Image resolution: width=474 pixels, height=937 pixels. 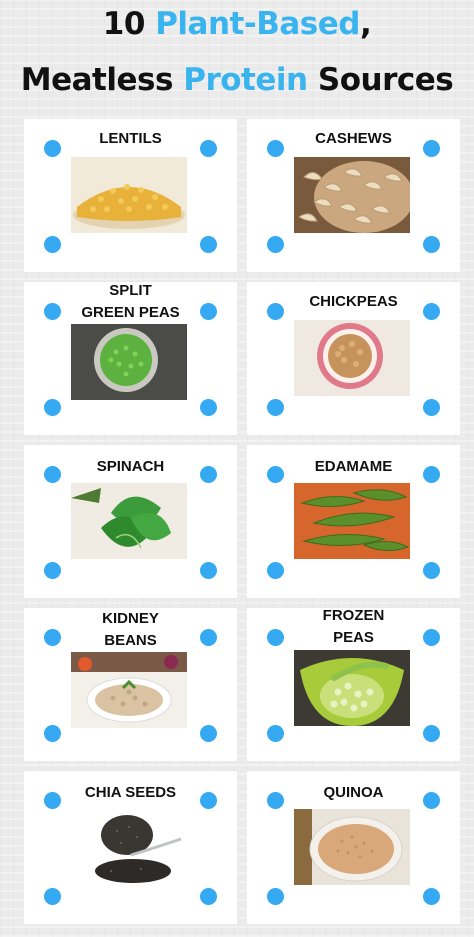 I want to click on quinoa-photo, so click(x=352, y=847).